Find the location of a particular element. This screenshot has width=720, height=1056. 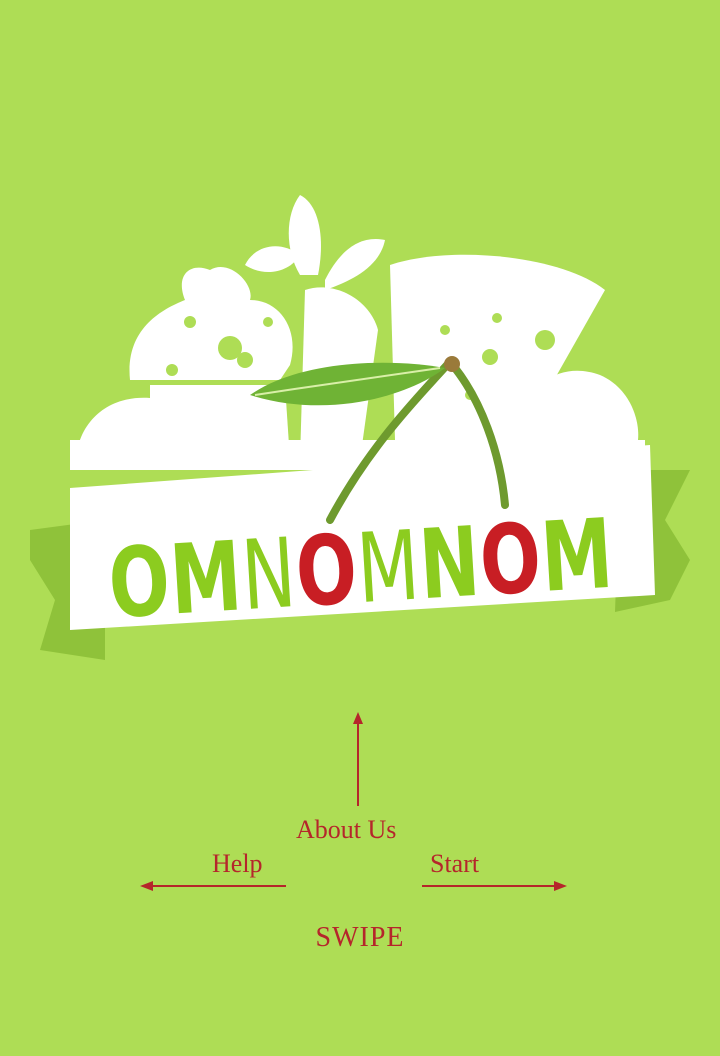

help-label: Help is located at coordinates (237, 864).